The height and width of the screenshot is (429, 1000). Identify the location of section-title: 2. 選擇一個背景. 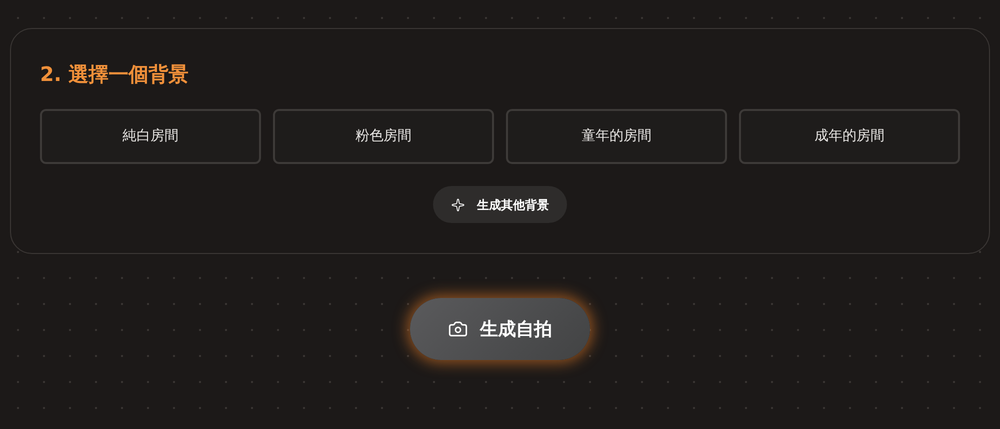
(115, 74).